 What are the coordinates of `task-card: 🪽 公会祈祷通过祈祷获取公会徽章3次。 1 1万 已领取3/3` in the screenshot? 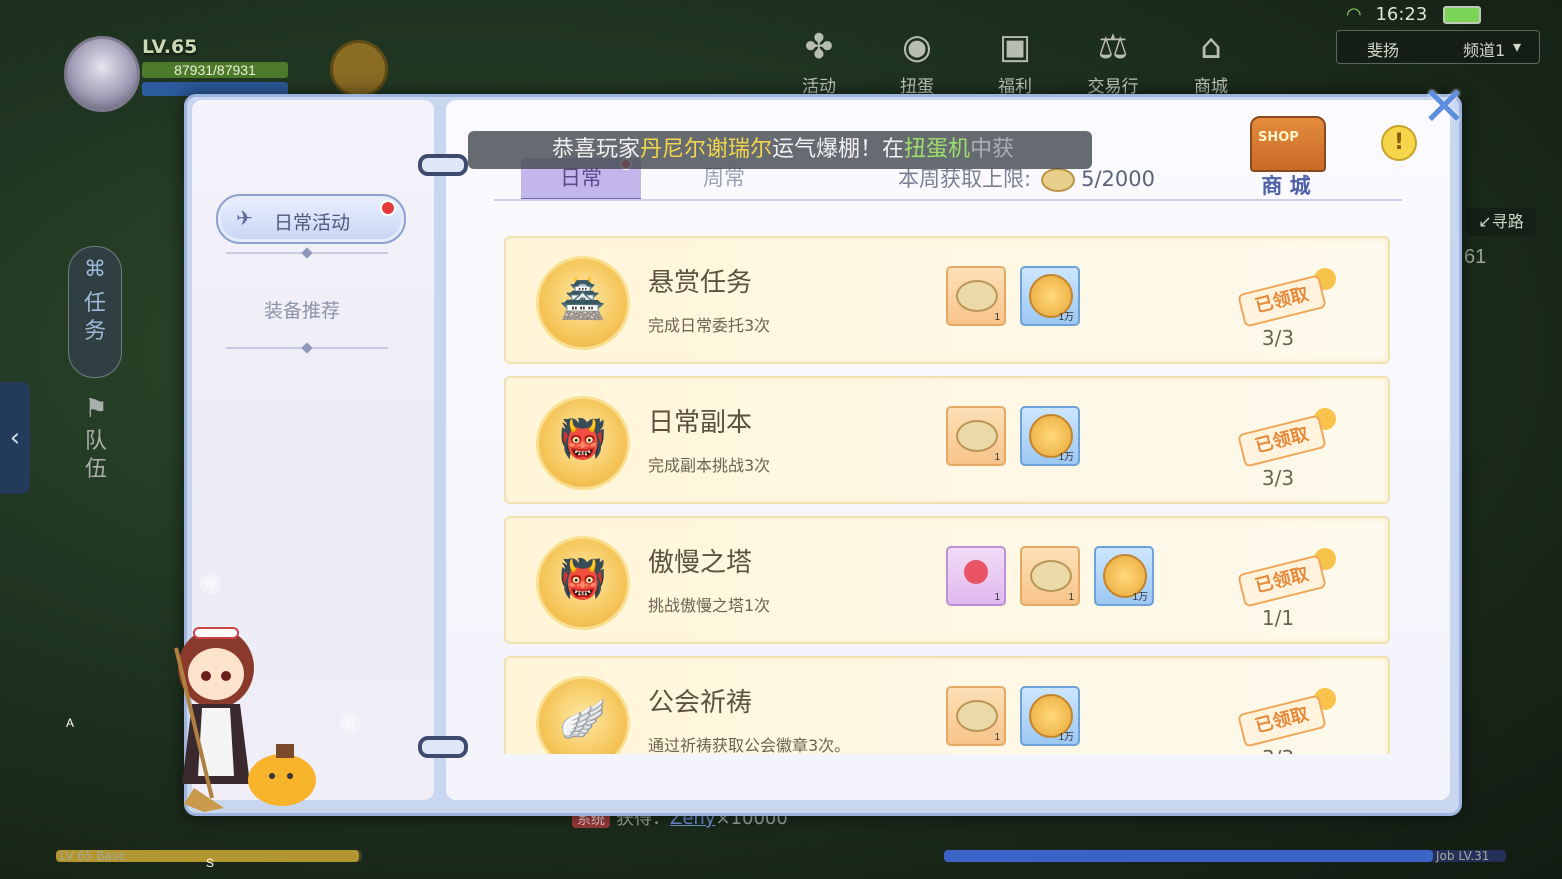 It's located at (947, 705).